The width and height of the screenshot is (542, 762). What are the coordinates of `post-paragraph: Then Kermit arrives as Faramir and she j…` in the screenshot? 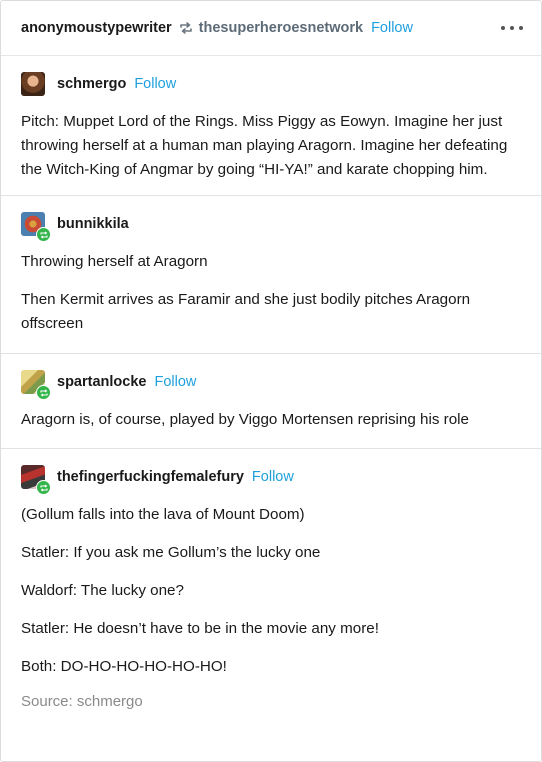 It's located at (246, 311).